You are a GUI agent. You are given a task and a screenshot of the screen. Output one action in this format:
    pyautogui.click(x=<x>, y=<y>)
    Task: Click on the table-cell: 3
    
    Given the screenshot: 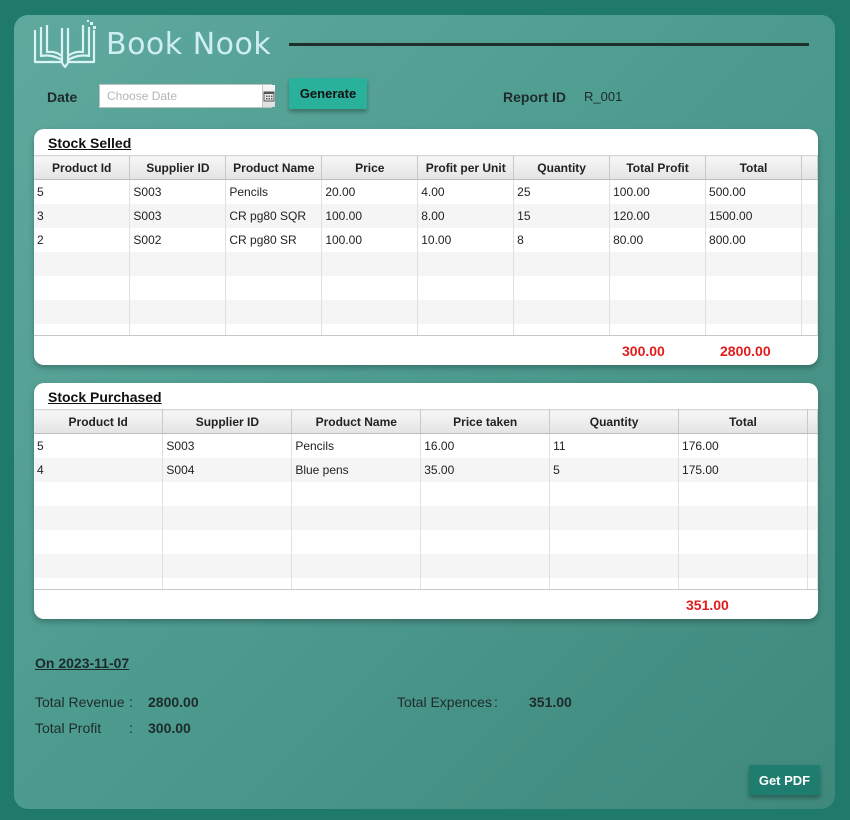 What is the action you would take?
    pyautogui.click(x=82, y=215)
    